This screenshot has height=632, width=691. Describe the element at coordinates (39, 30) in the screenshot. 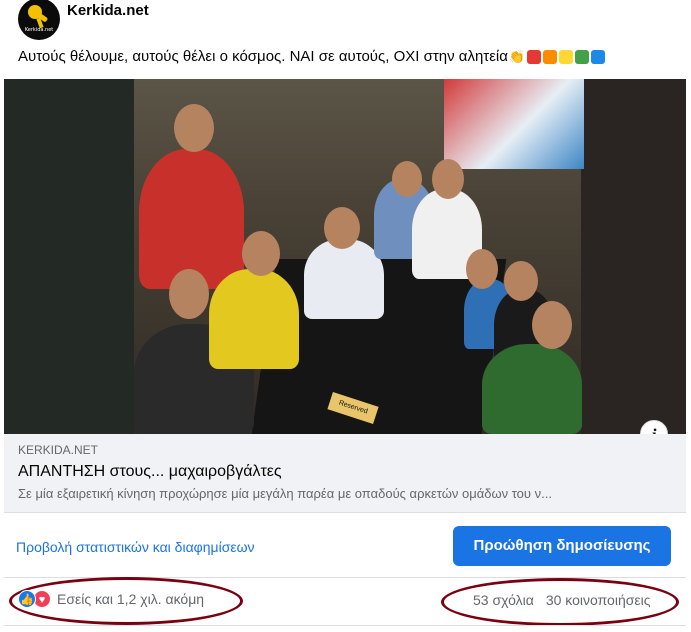

I see `avatar-wordmark: Kerkida.net` at that location.